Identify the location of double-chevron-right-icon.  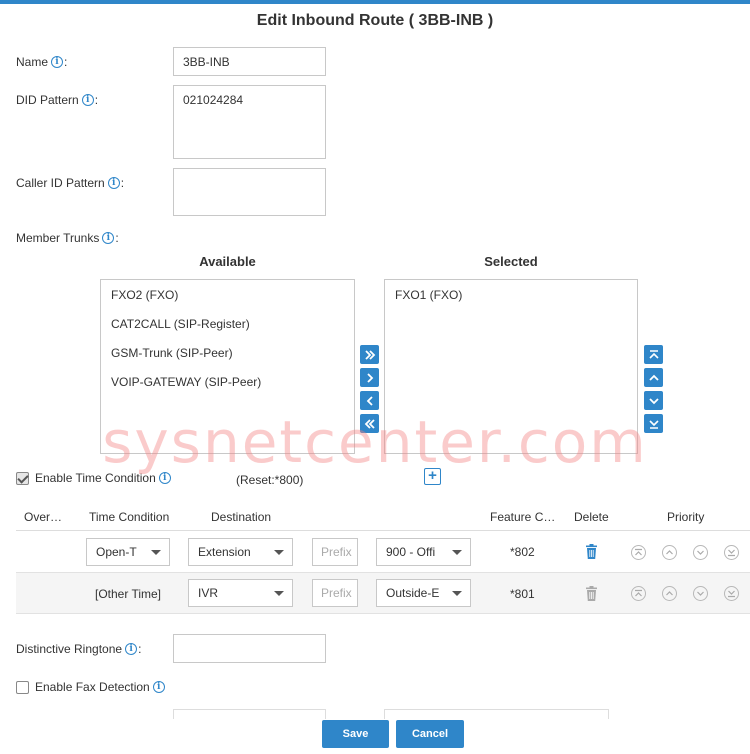
(369, 354).